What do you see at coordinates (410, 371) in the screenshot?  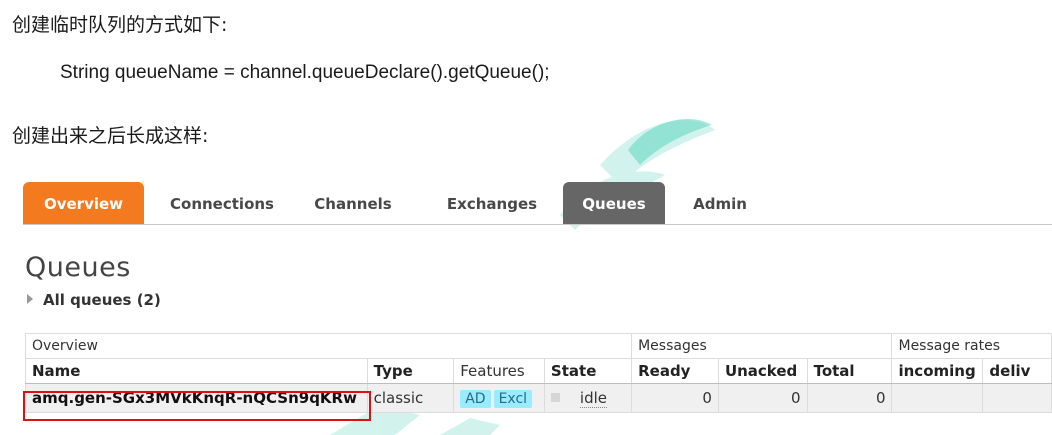 I see `col-type: Type` at bounding box center [410, 371].